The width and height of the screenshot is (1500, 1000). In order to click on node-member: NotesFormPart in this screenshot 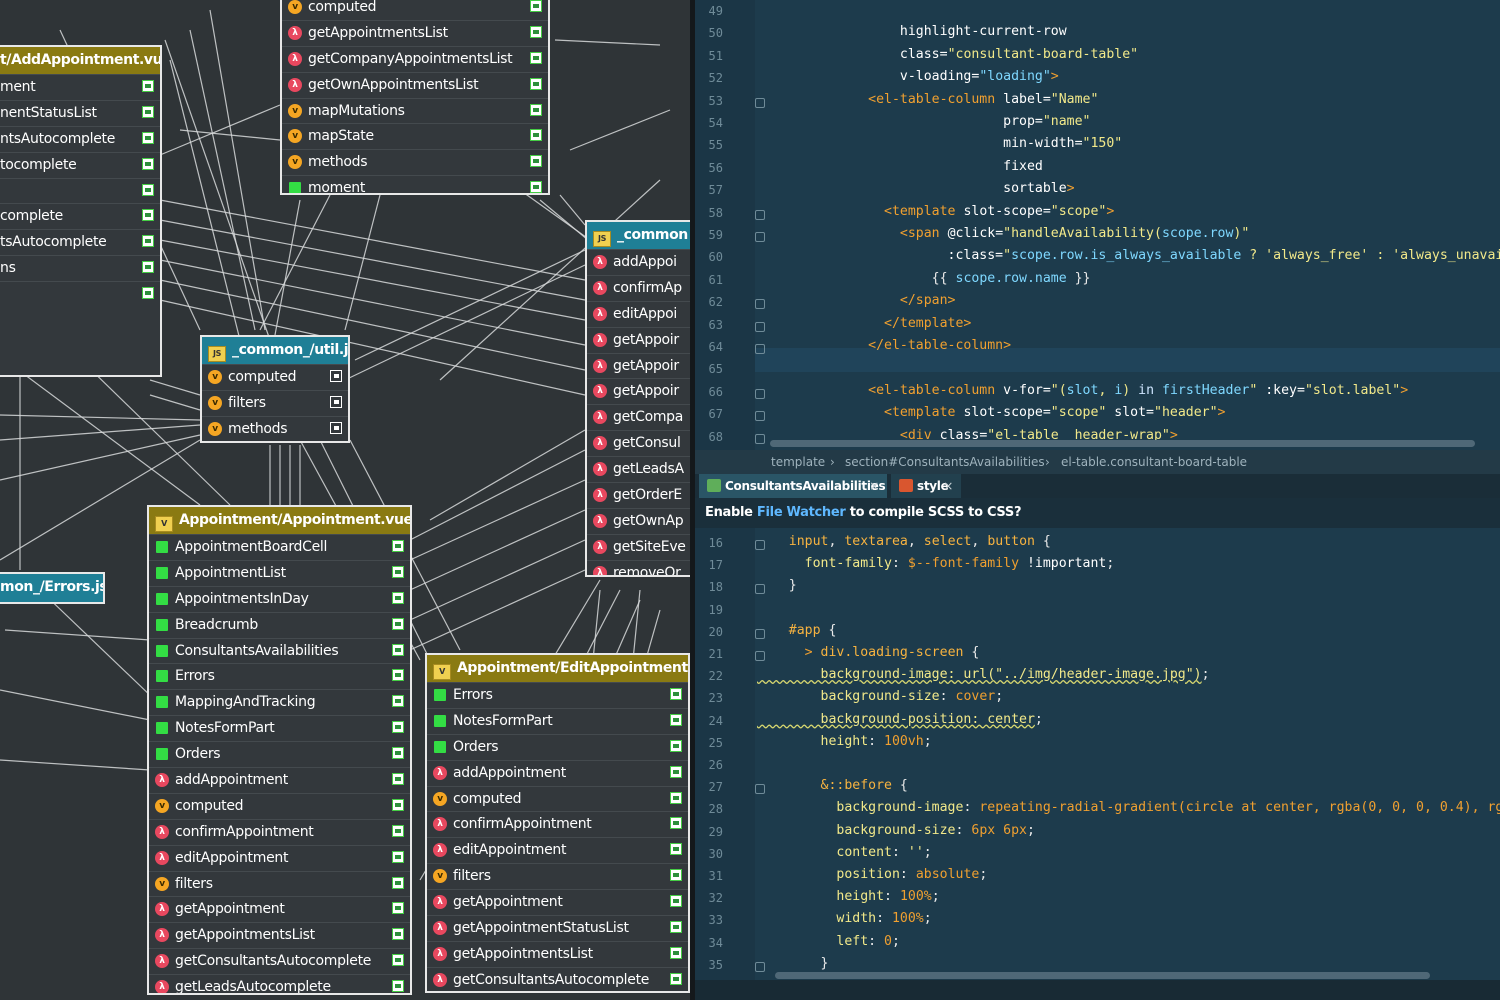, I will do `click(557, 720)`.